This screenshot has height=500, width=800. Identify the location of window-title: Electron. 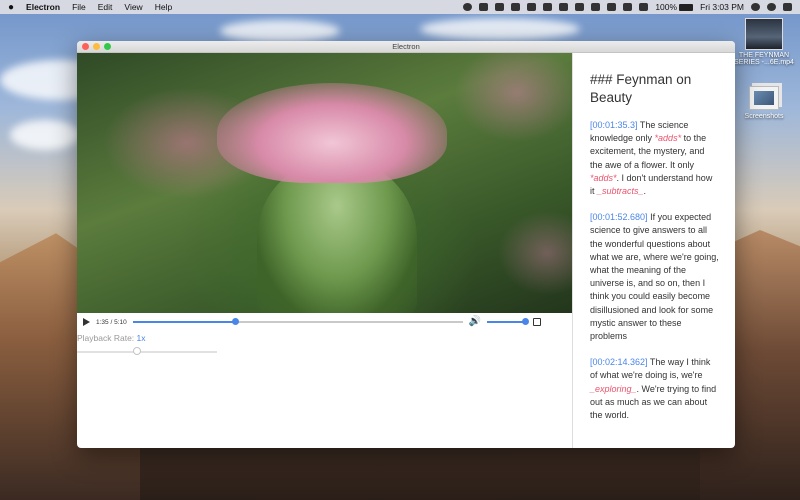
(406, 46).